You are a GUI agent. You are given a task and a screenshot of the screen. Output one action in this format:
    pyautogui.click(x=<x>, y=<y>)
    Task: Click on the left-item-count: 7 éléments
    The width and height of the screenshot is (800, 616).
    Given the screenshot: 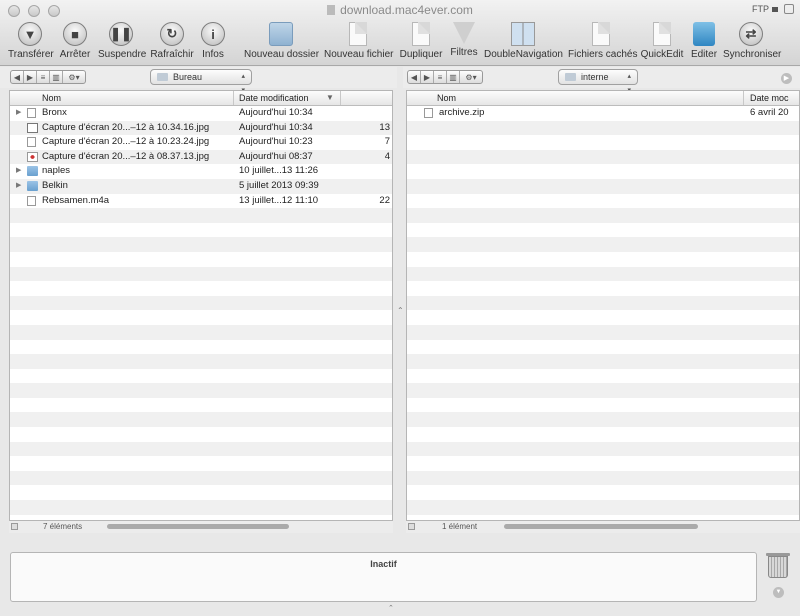 What is the action you would take?
    pyautogui.click(x=63, y=526)
    